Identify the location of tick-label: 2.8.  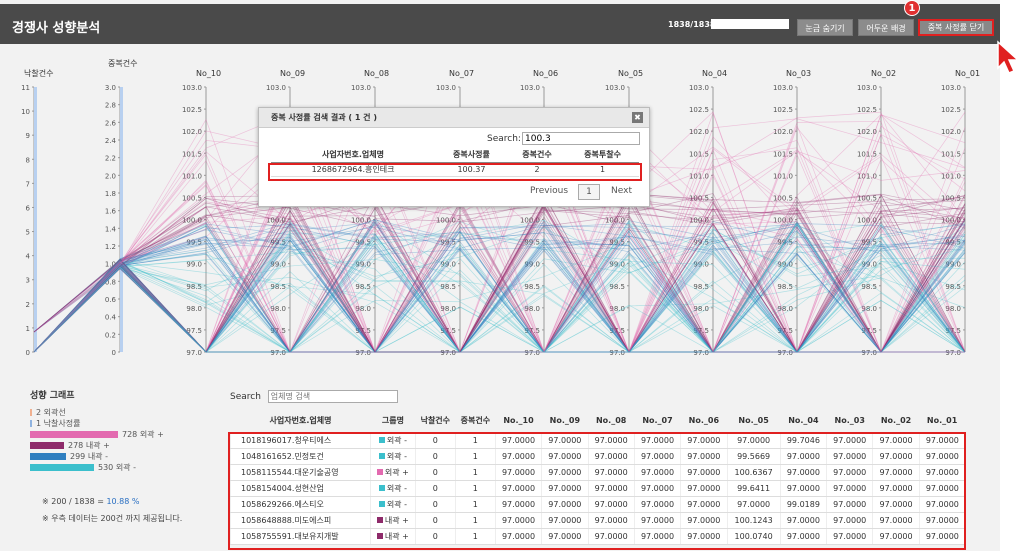
(110, 106).